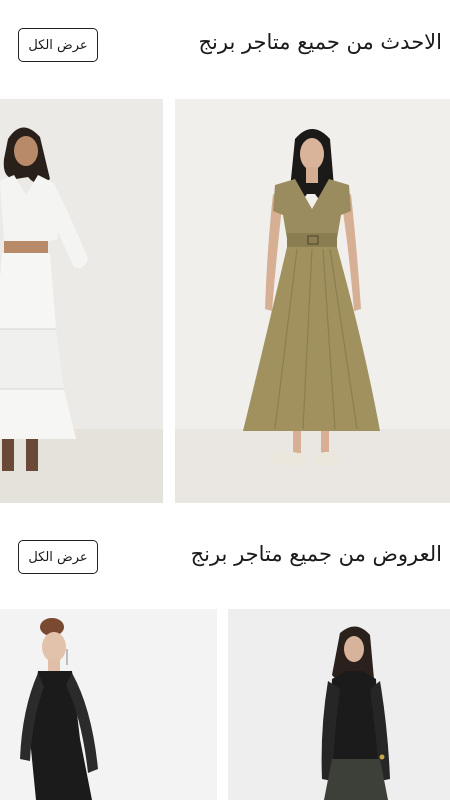 The width and height of the screenshot is (450, 800). Describe the element at coordinates (316, 554) in the screenshot. I see `offers-section-title: العروض من جميع متاجر برنج` at that location.